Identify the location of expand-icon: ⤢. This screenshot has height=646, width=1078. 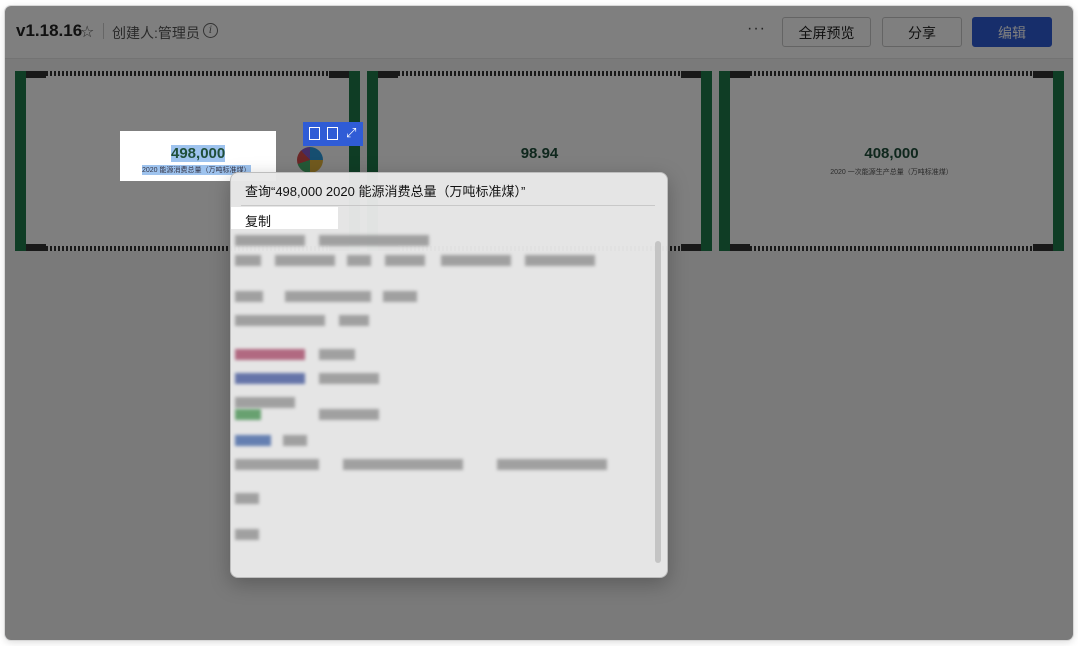
(351, 133).